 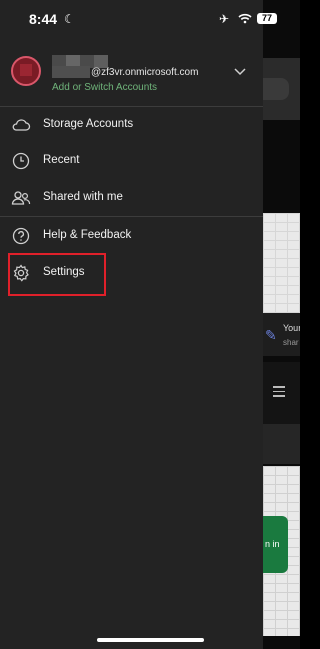 What do you see at coordinates (61, 160) in the screenshot?
I see `menu-item-label: Recent` at bounding box center [61, 160].